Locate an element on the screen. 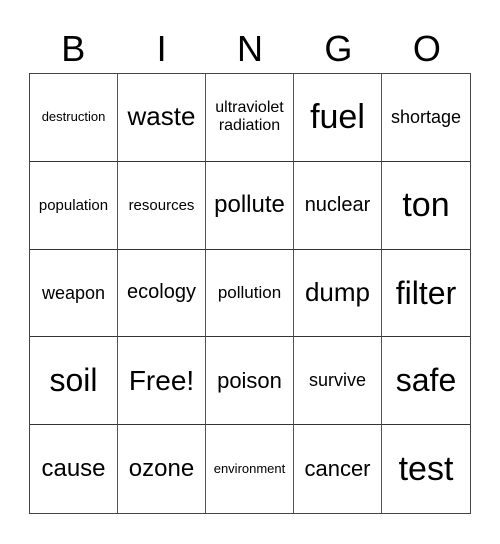  bingo-cell: poison is located at coordinates (250, 381).